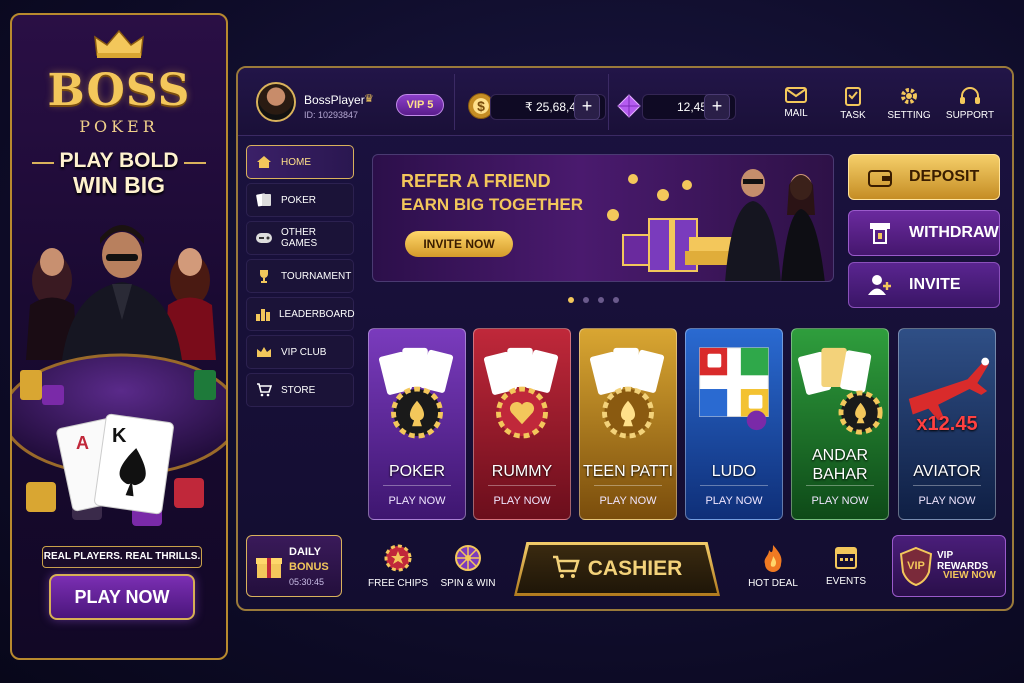 The image size is (1024, 683). I want to click on invite-button: INVITE, so click(924, 285).